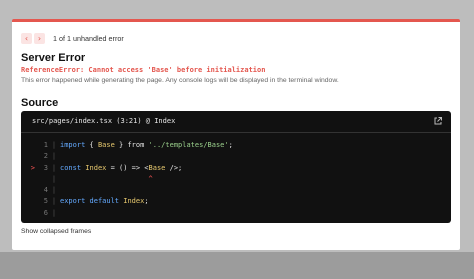 The image size is (474, 279). What do you see at coordinates (45, 156) in the screenshot?
I see `line-number: 2` at bounding box center [45, 156].